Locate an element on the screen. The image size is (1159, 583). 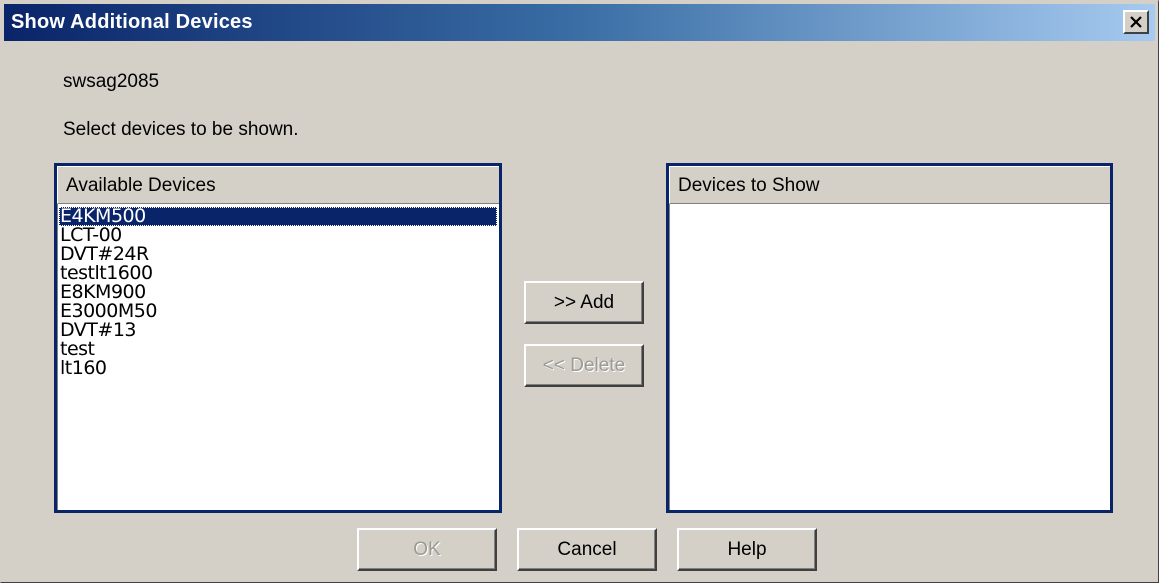
list-item: test is located at coordinates (278, 349).